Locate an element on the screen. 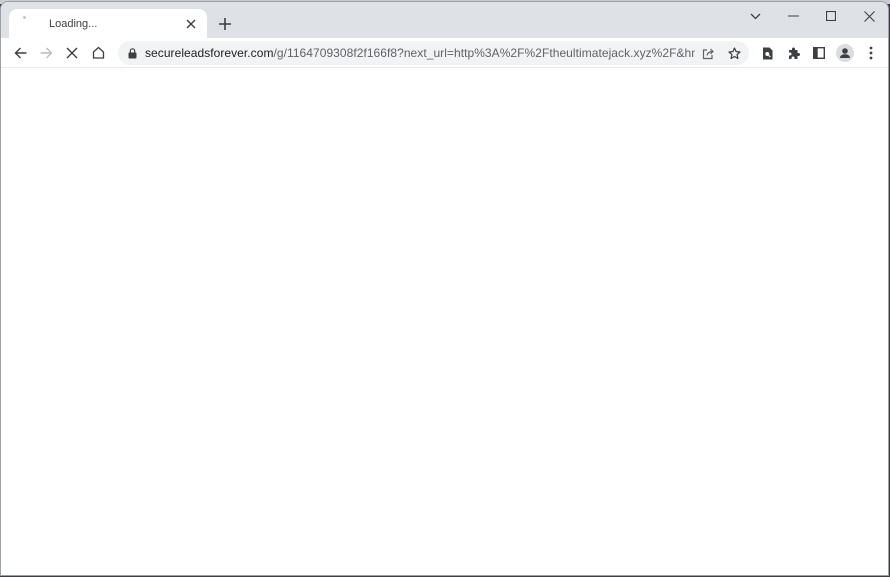 This screenshot has width=890, height=577. url-domain: secureleadsforever.com is located at coordinates (209, 53).